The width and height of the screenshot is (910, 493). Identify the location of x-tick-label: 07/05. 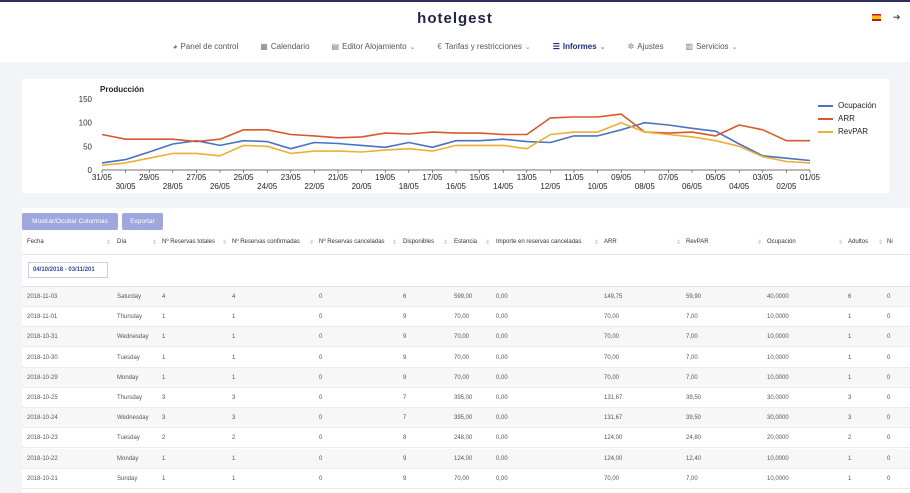
(668, 177).